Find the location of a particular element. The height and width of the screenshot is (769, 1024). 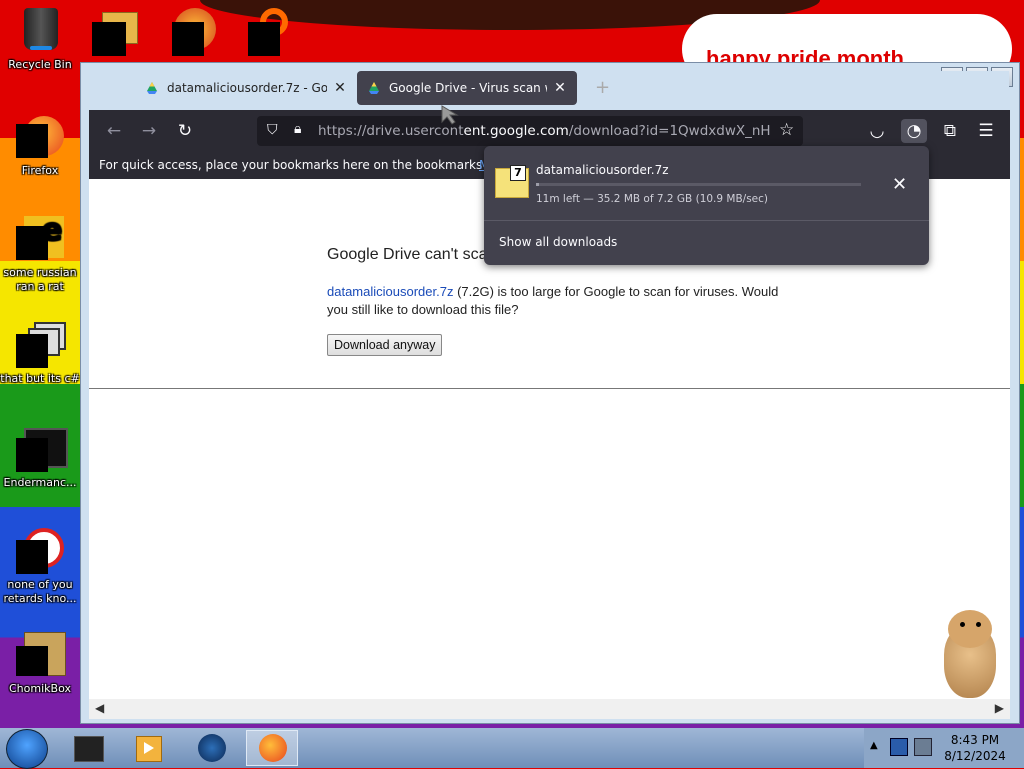

download-progress-bar is located at coordinates (698, 184).